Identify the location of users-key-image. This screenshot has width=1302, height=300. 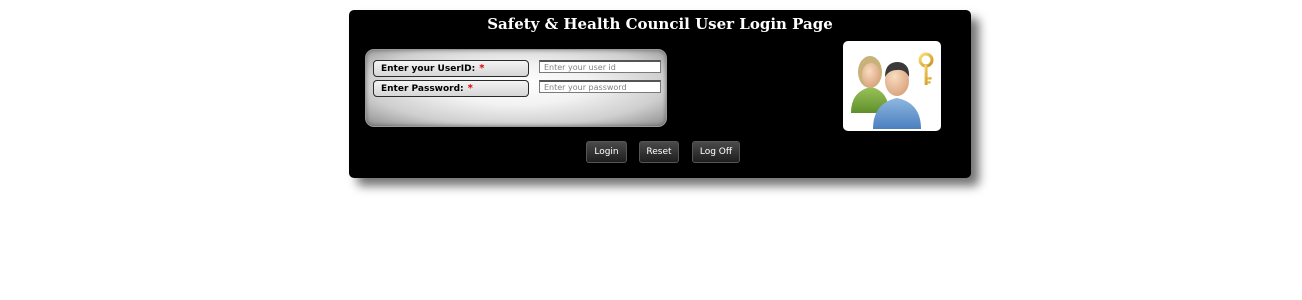
(892, 86).